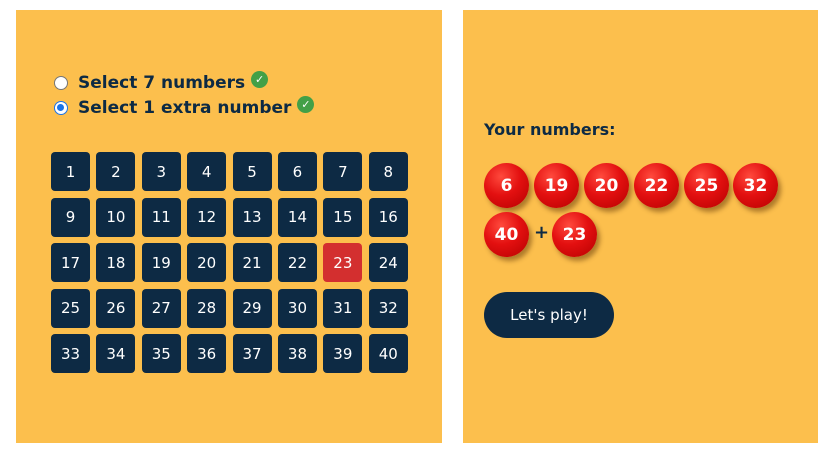 This screenshot has height=458, width=837. What do you see at coordinates (252, 308) in the screenshot?
I see `number-cell: 29` at bounding box center [252, 308].